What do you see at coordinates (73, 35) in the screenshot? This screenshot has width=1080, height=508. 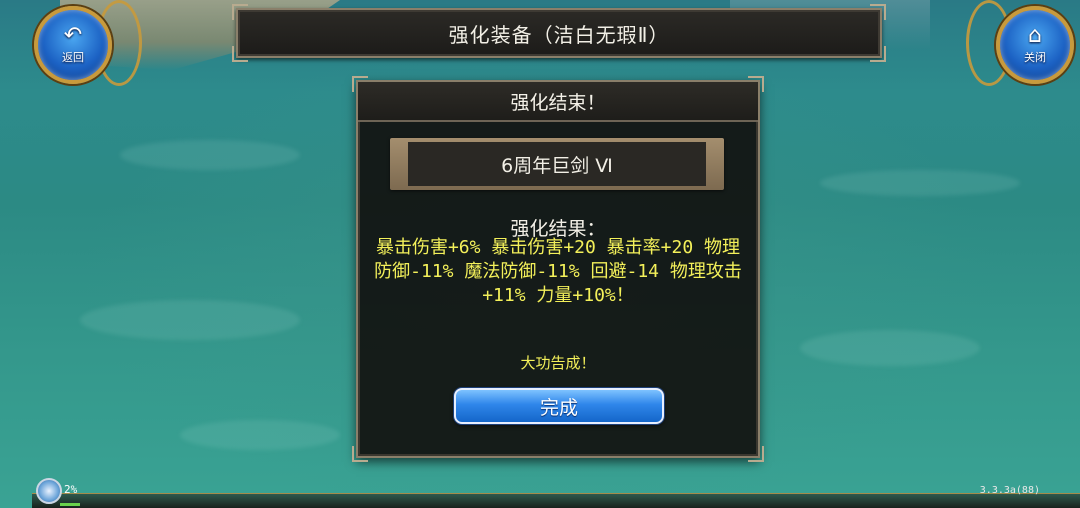 I see `return-arrow-icon: ↶` at bounding box center [73, 35].